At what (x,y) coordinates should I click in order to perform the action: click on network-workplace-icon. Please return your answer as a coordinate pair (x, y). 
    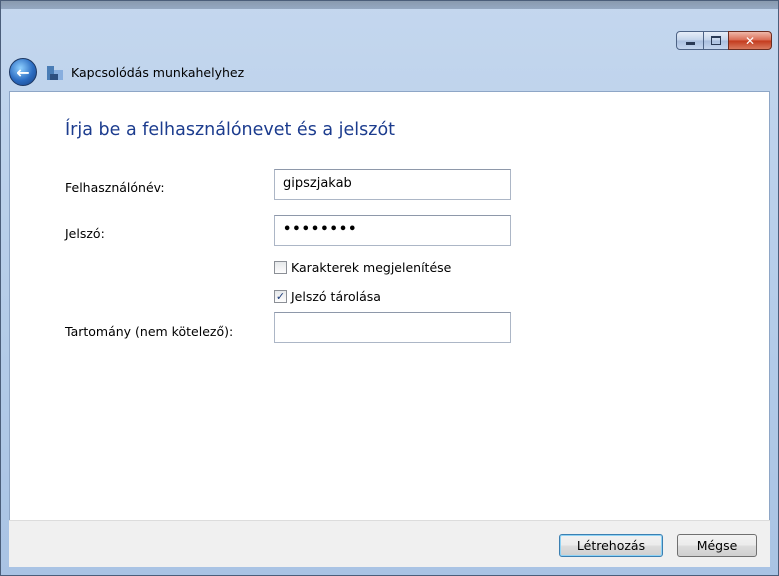
    Looking at the image, I should click on (55, 72).